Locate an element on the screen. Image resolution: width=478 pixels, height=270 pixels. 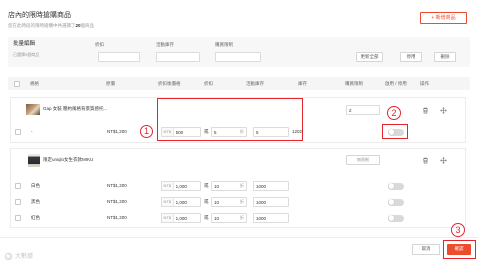
subtitle-prefix: 您在此時段的限時搶購中共選擇了 is located at coordinates (42, 25).